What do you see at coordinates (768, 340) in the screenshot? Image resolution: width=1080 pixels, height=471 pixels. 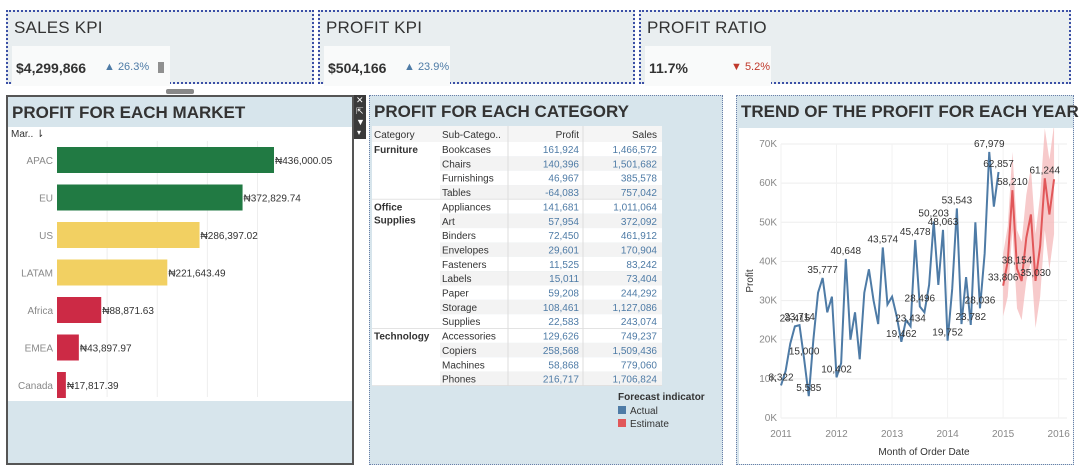 I see `trend-y-tick: 20K` at bounding box center [768, 340].